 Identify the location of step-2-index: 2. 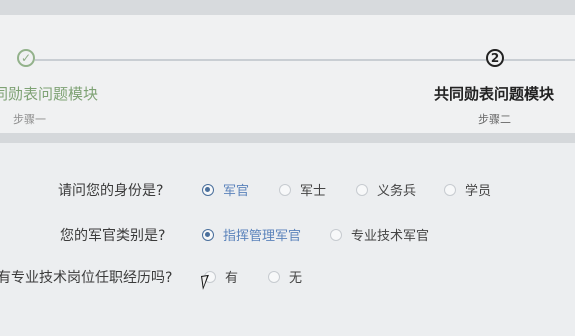
(495, 58).